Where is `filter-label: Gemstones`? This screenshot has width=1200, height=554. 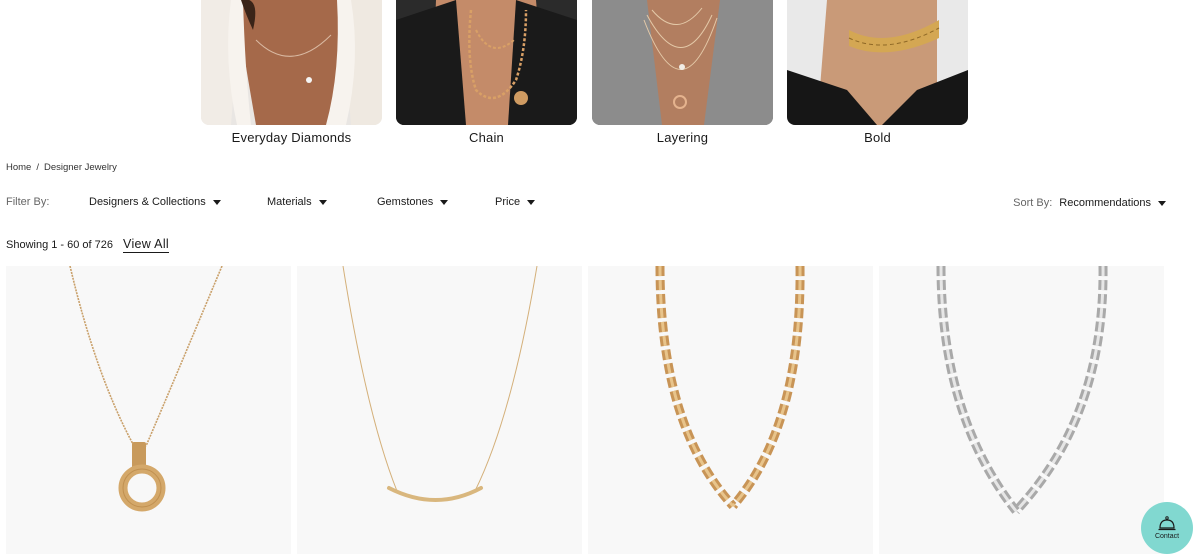 filter-label: Gemstones is located at coordinates (405, 202).